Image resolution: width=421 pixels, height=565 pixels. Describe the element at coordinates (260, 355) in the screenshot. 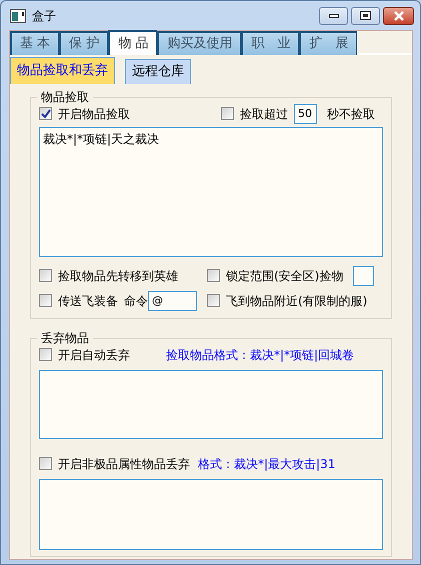

I see `format-hint: 捡取物品格式：裁决*|*项链|回城卷` at that location.